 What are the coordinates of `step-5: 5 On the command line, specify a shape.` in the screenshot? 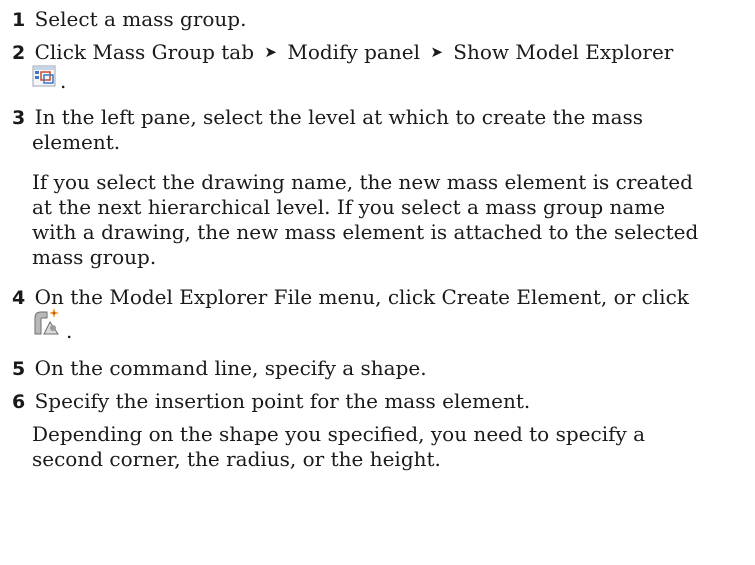 It's located at (219, 369).